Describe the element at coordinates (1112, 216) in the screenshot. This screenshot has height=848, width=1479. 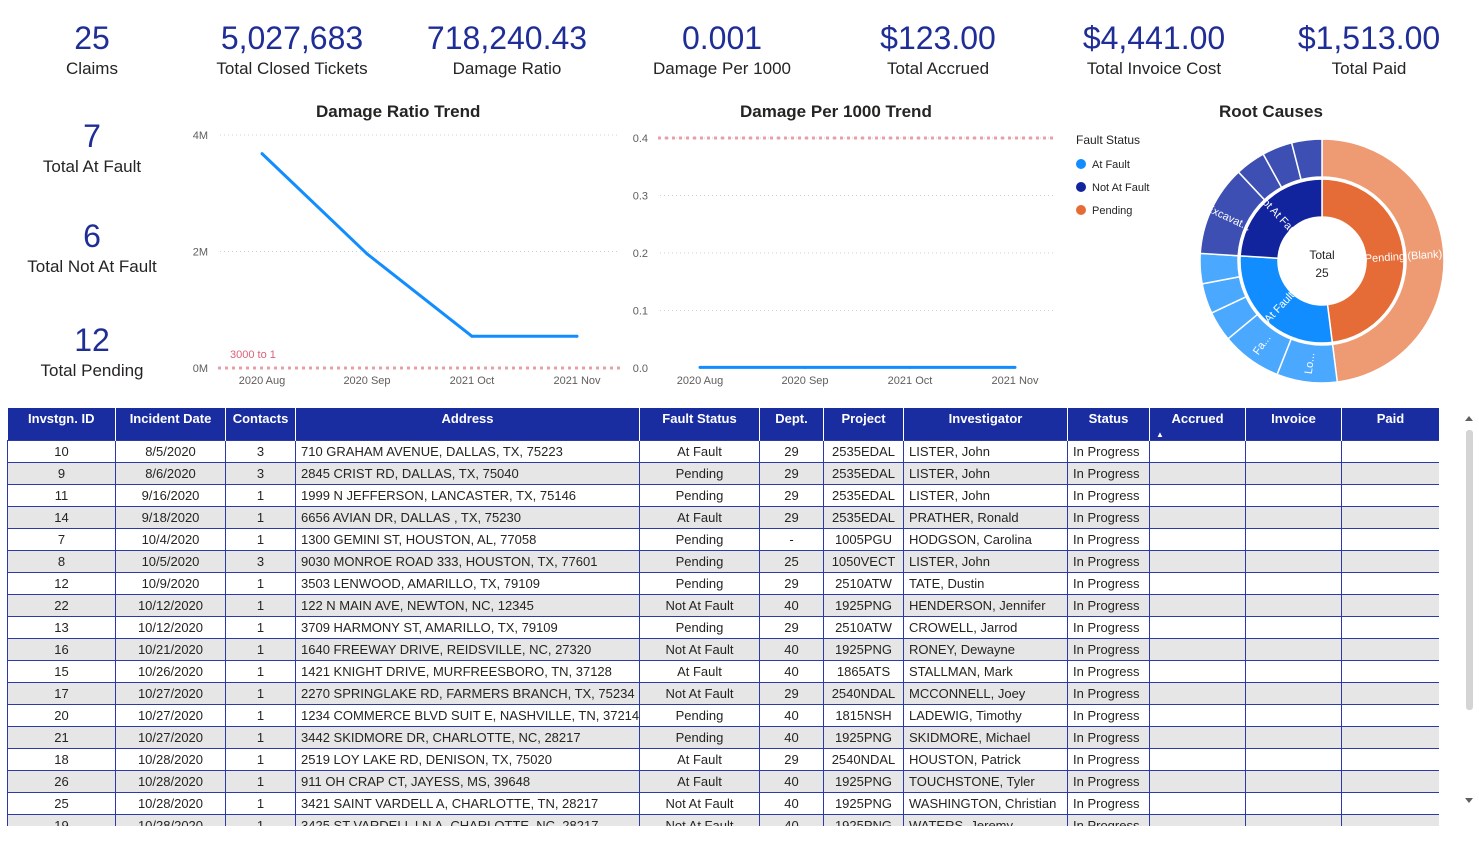
I see `legend-item-pending: Pending` at that location.